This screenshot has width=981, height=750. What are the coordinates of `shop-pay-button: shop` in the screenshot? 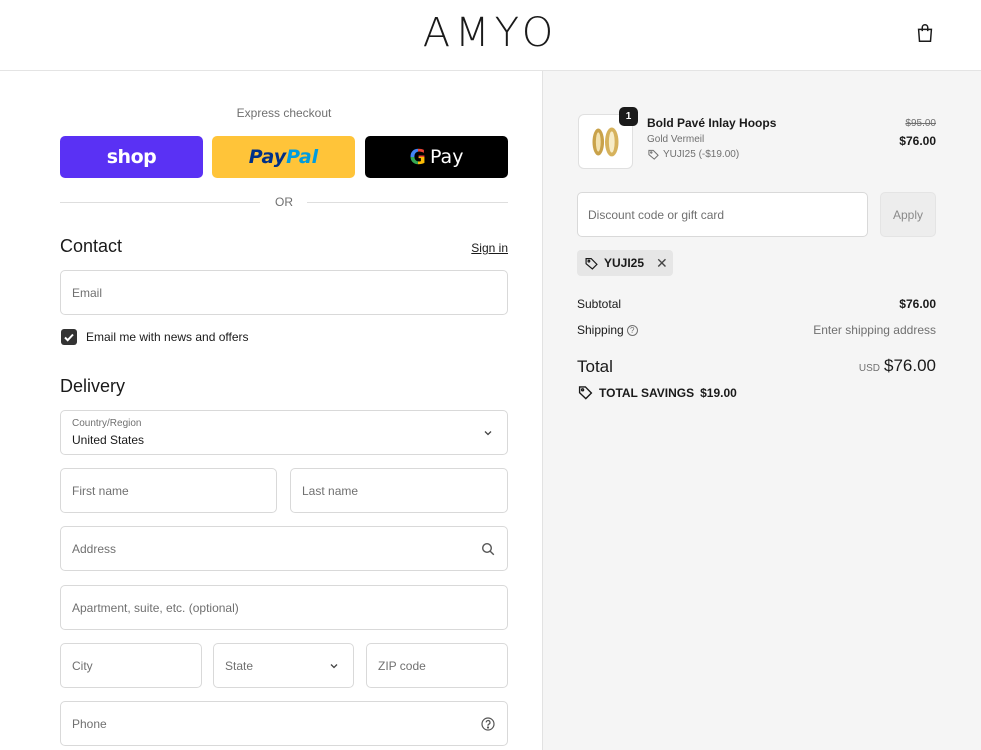 It's located at (131, 157).